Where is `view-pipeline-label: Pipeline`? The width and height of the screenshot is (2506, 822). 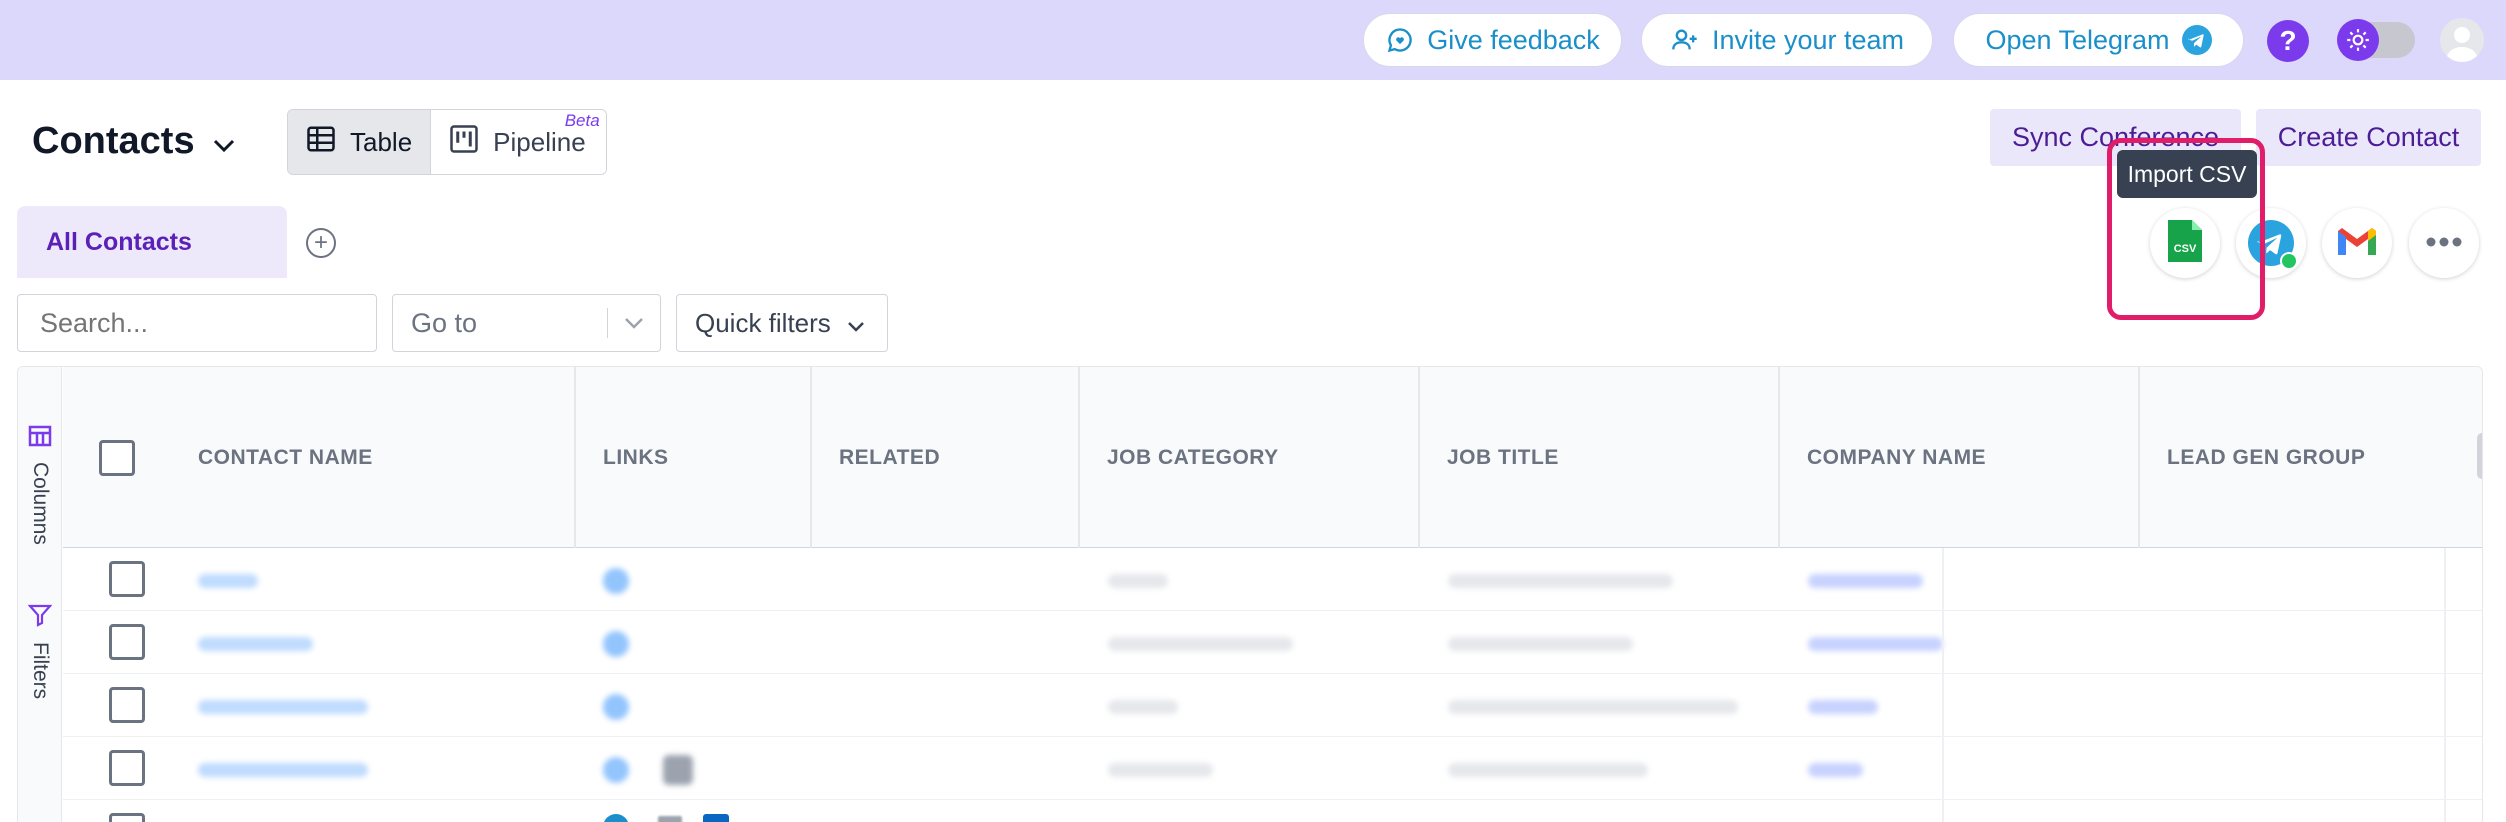 view-pipeline-label: Pipeline is located at coordinates (539, 141).